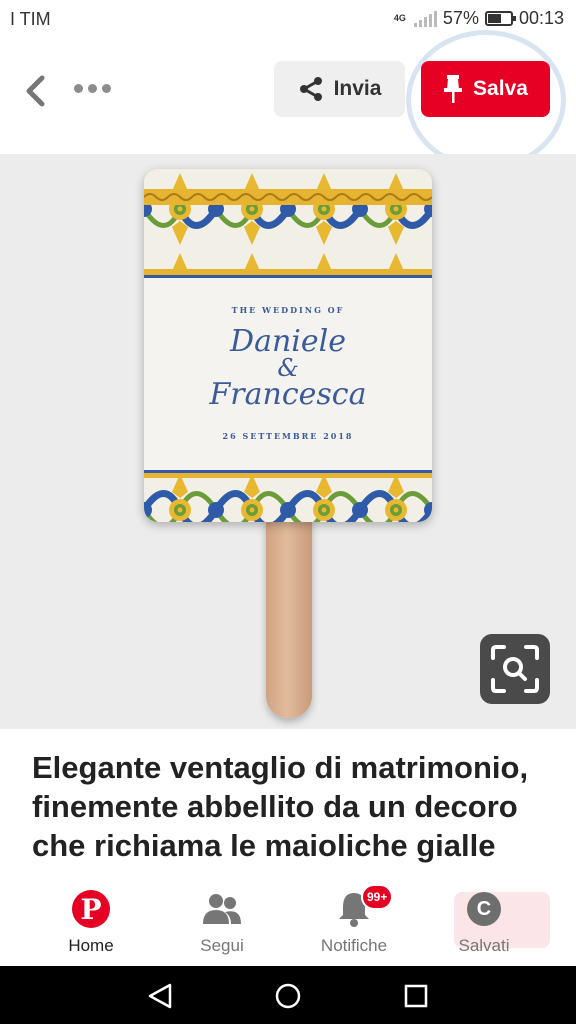 The height and width of the screenshot is (1024, 576). What do you see at coordinates (288, 223) in the screenshot?
I see `majolica-top-border` at bounding box center [288, 223].